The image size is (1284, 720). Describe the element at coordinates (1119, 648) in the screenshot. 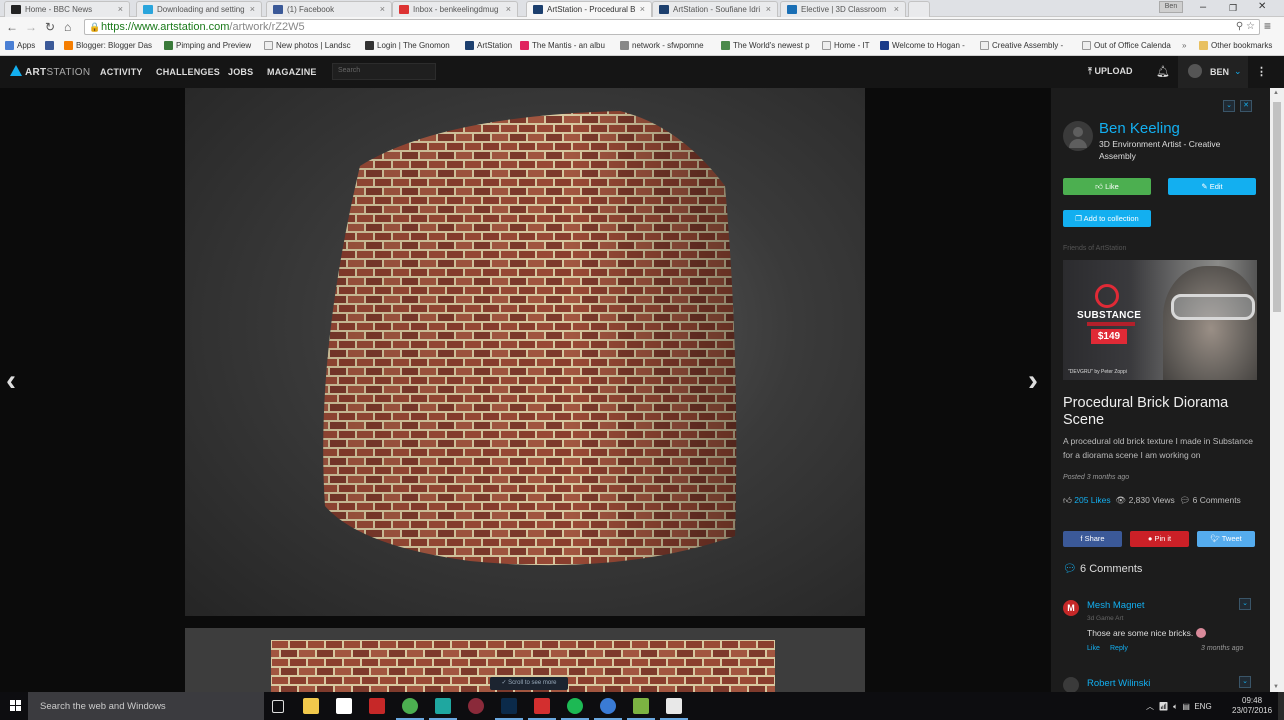

I see `comment-reply-link: Reply` at that location.